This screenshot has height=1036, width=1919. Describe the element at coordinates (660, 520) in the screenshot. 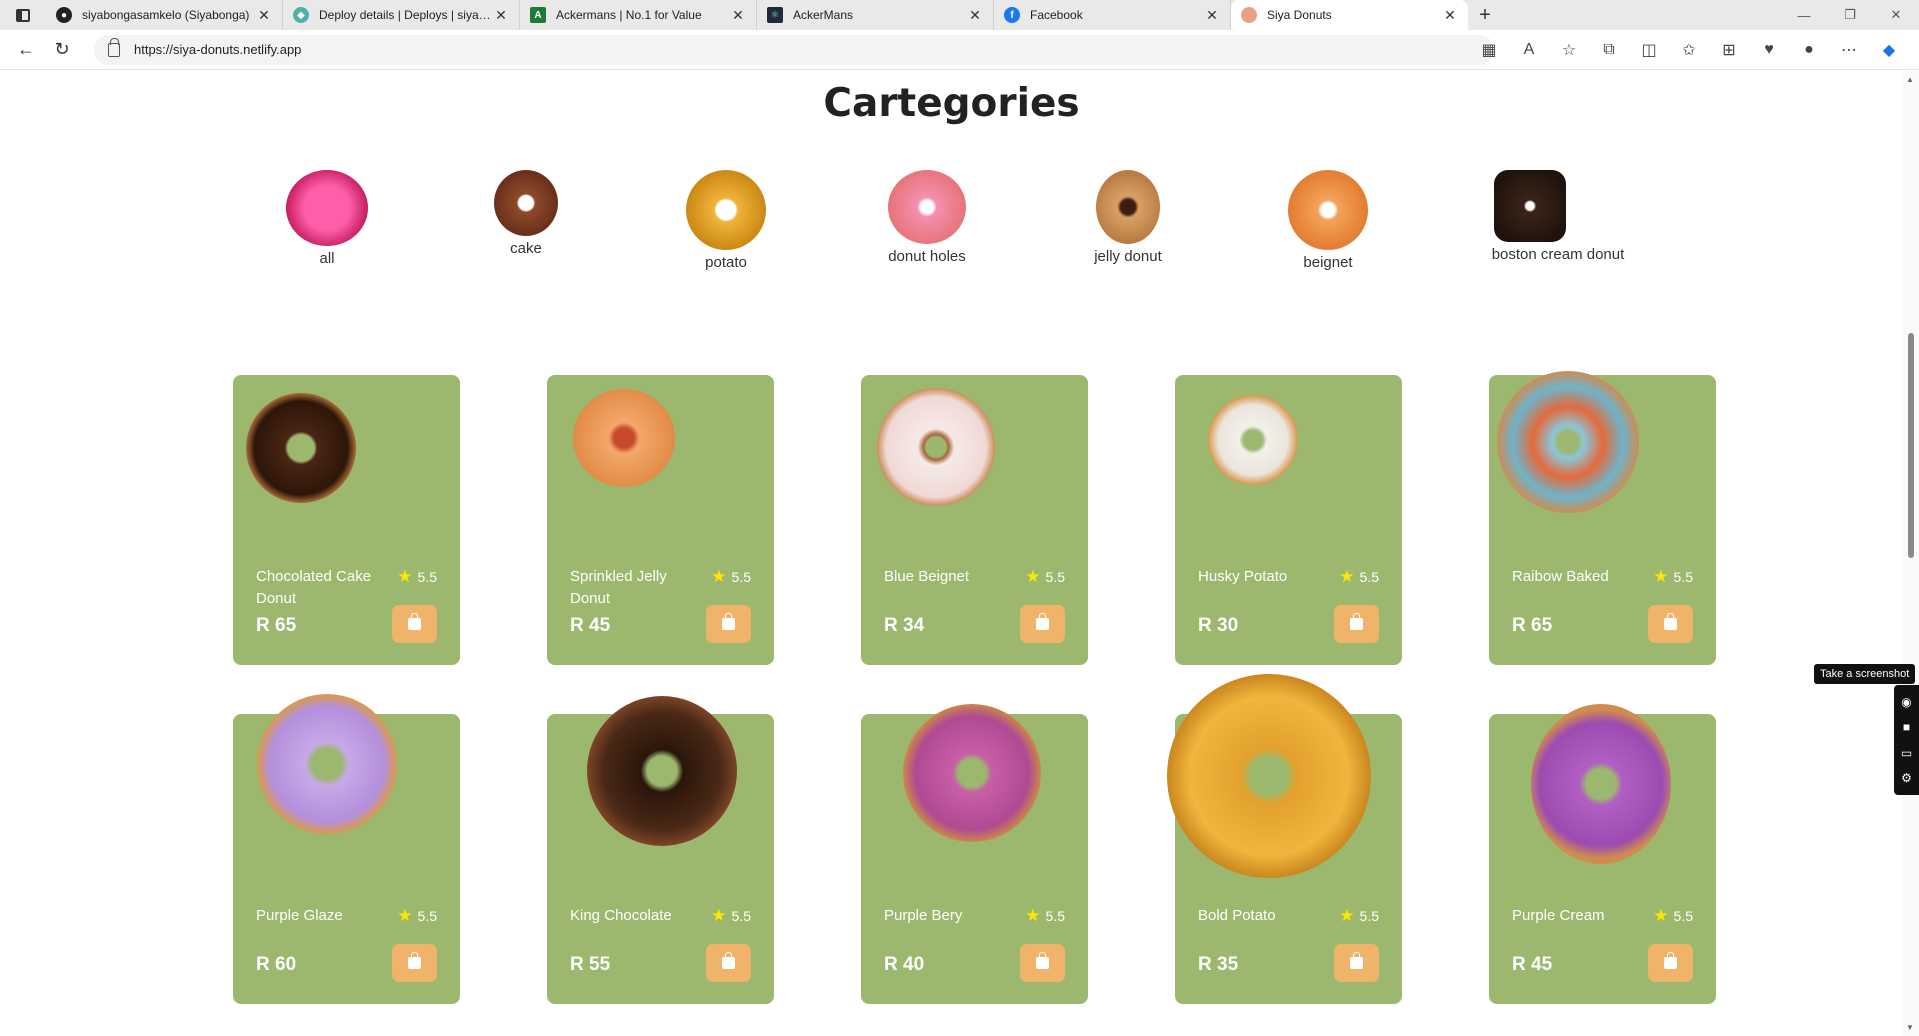

I see `product-card: Sprinkled Jelly Donut ★ 5.5 R 45` at that location.